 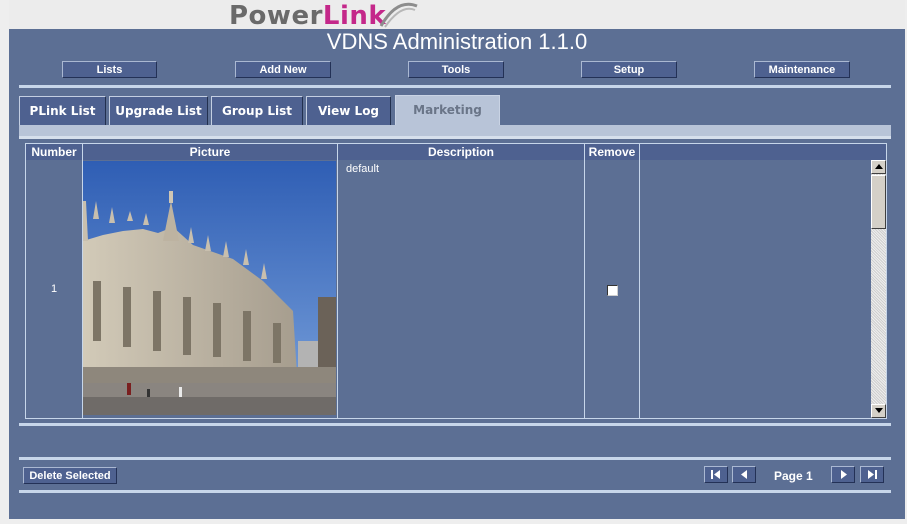 I want to click on scroll-down-button, so click(x=878, y=411).